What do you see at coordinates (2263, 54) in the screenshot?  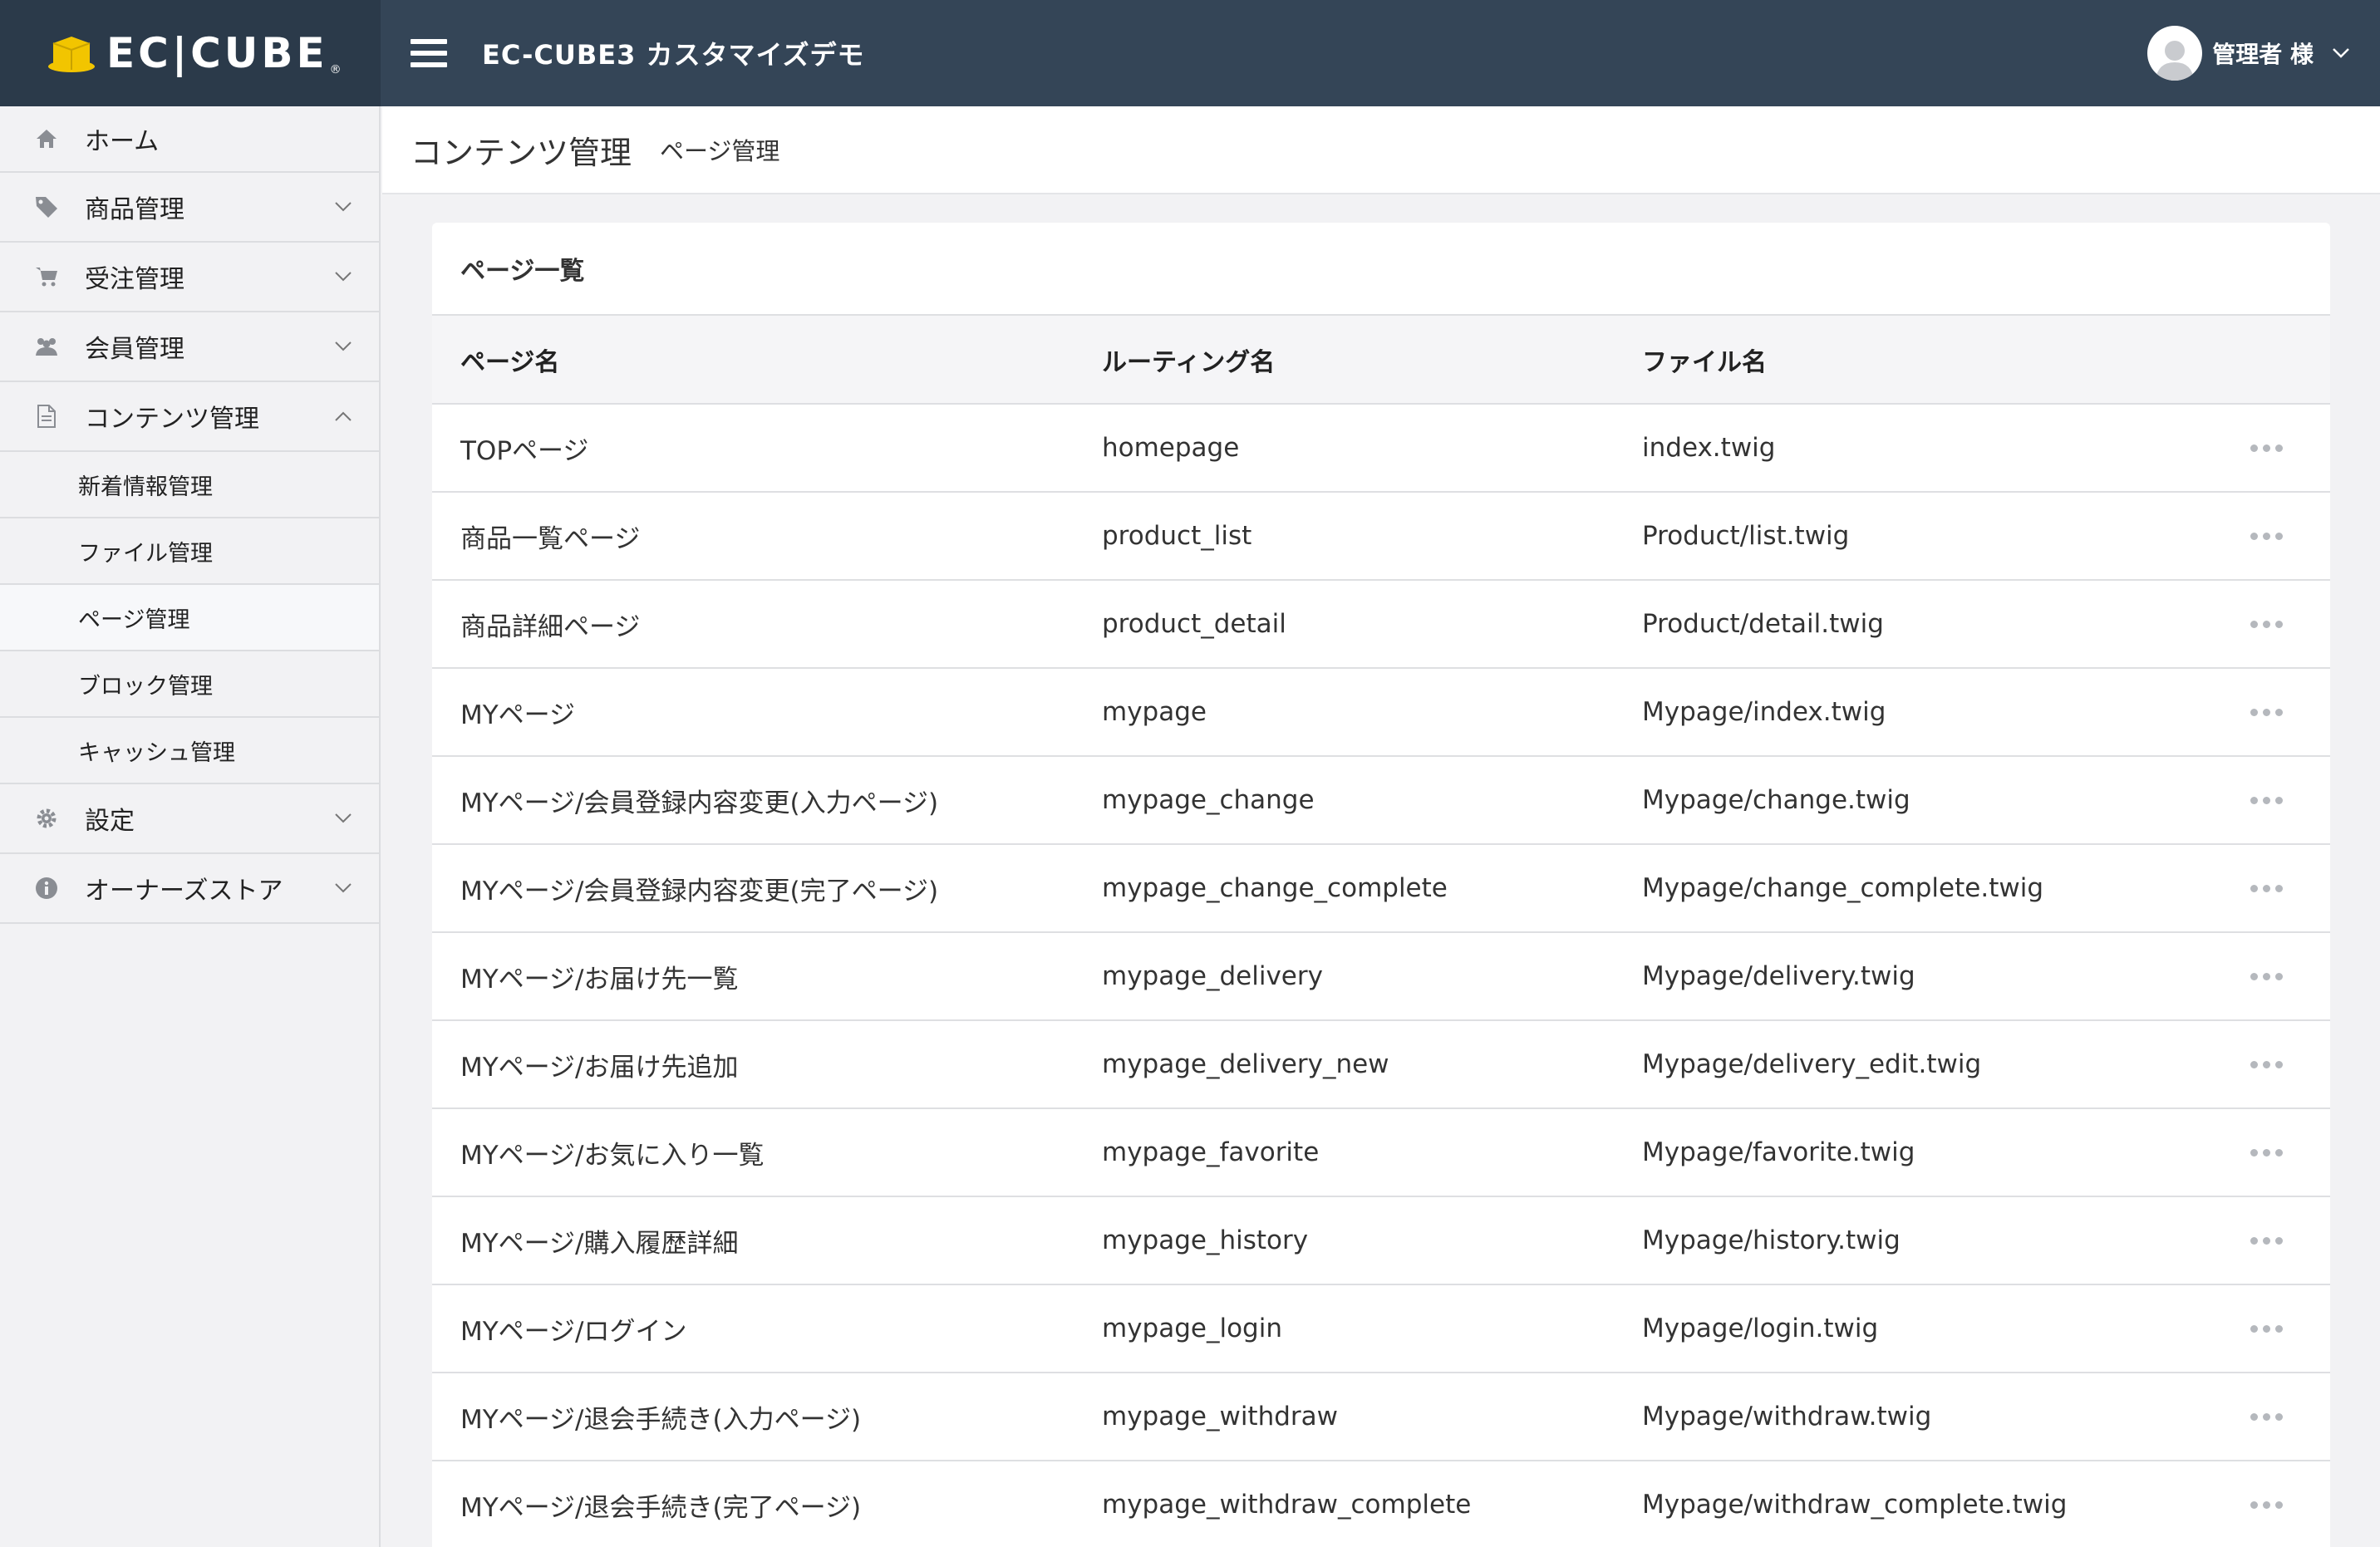 I see `user-name: 管理者 様` at bounding box center [2263, 54].